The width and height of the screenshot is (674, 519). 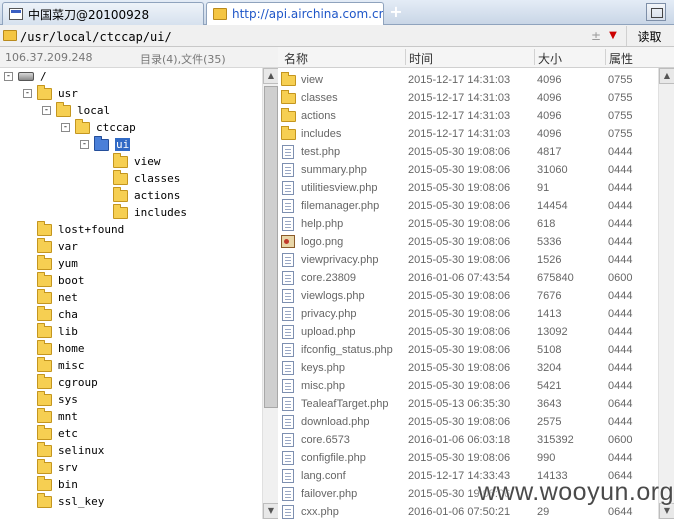 What do you see at coordinates (345, 404) in the screenshot?
I see `file-name: TealeafTarget.php` at bounding box center [345, 404].